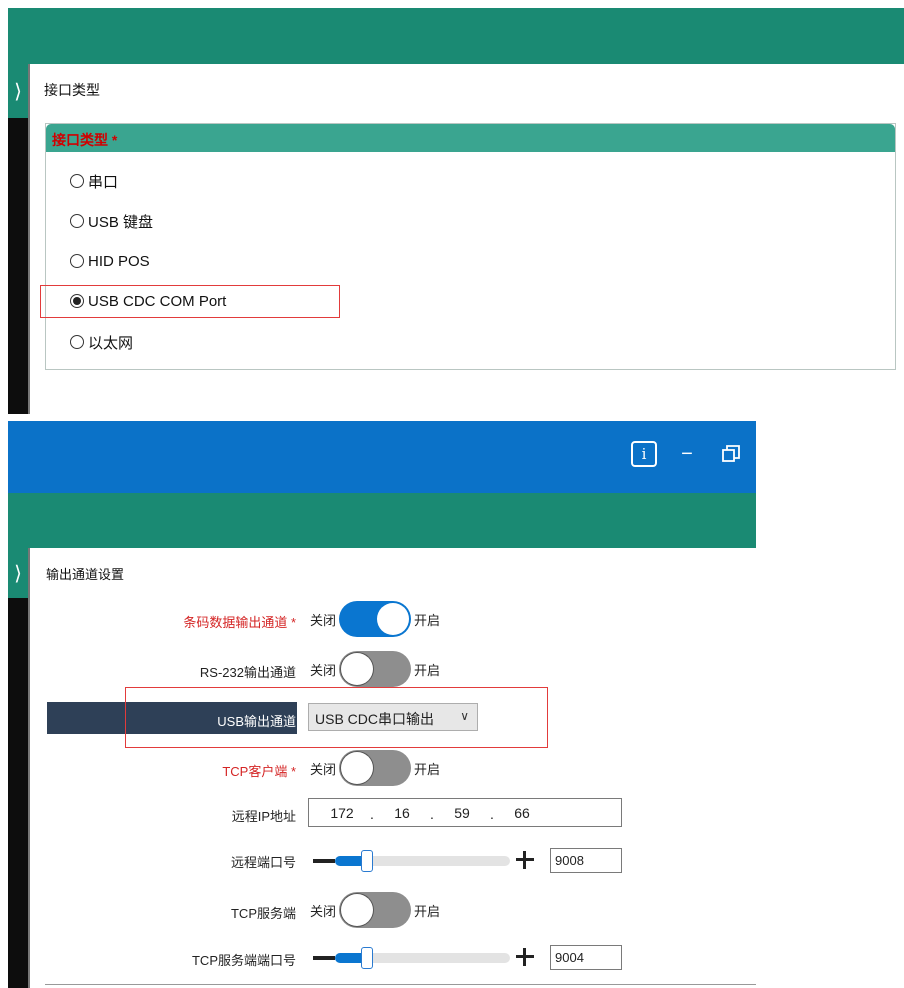  I want to click on radio-label: 以太网, so click(111, 343).